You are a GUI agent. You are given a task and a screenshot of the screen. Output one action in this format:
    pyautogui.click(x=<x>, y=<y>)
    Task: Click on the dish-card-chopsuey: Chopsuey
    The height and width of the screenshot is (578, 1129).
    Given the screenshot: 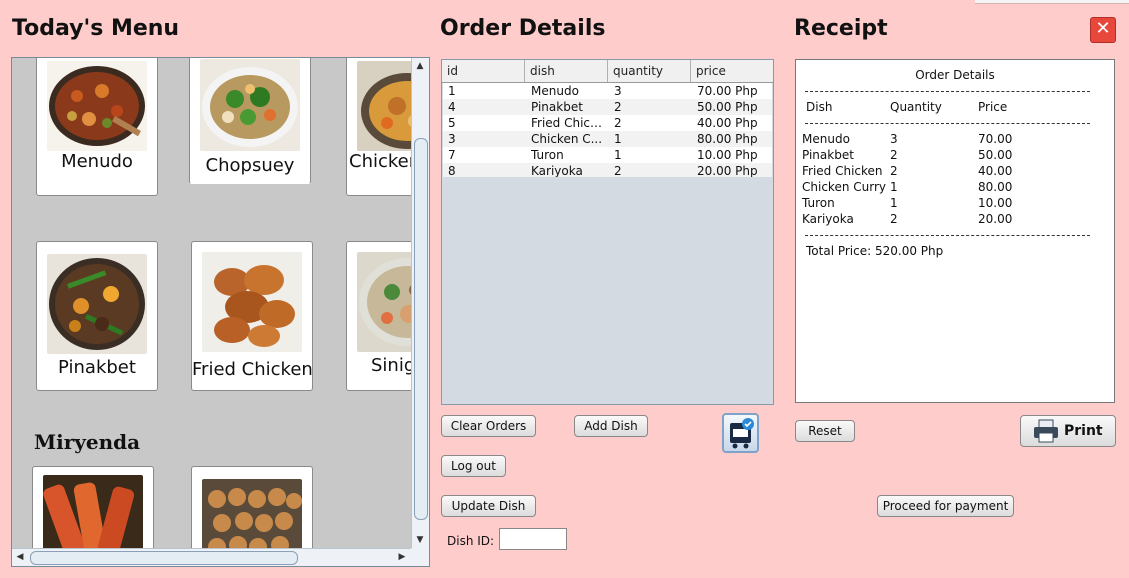 What is the action you would take?
    pyautogui.click(x=250, y=121)
    